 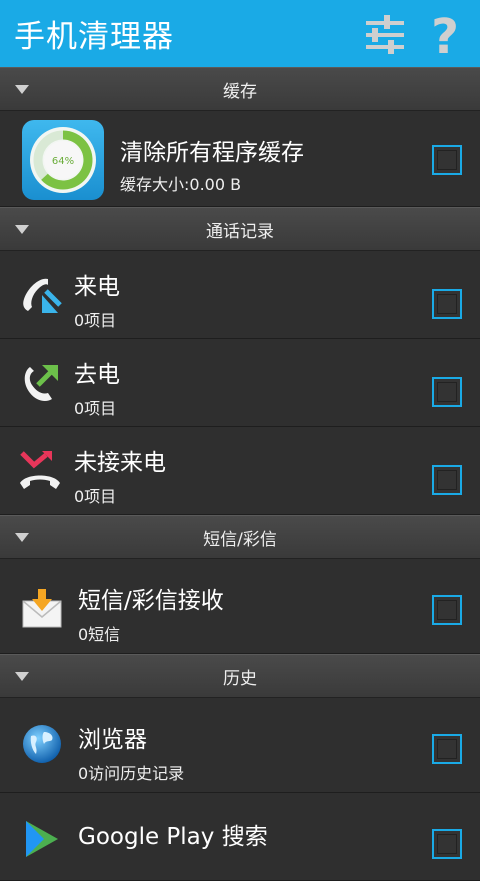 I want to click on checkbox-incoming-calls, so click(x=447, y=304).